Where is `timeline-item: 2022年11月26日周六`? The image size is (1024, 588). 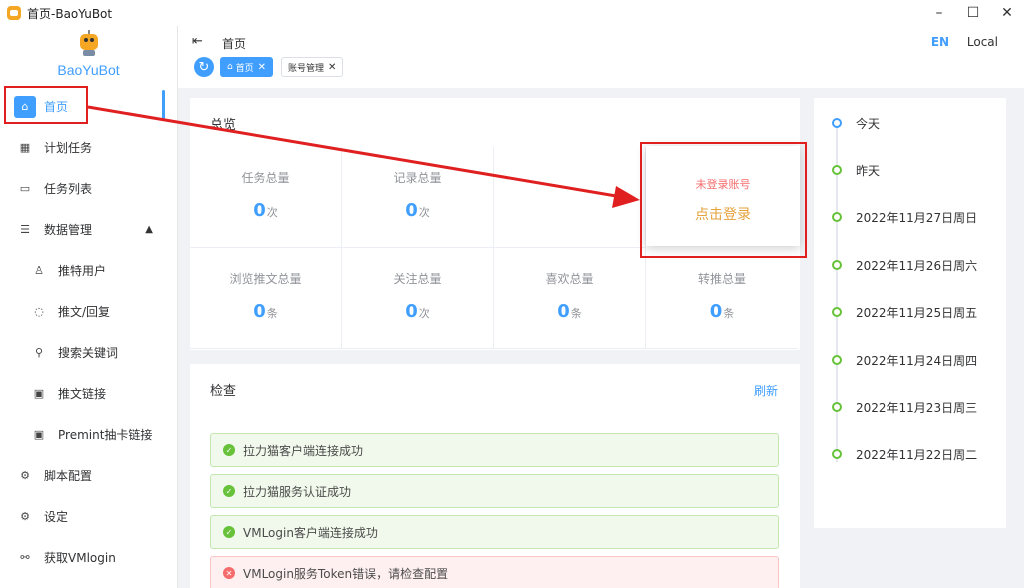 timeline-item: 2022年11月26日周六 is located at coordinates (904, 265).